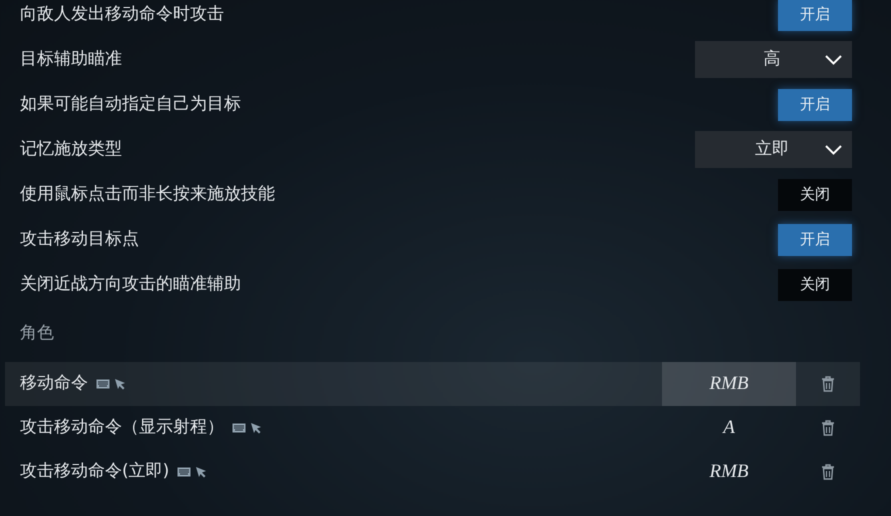 This screenshot has height=516, width=891. Describe the element at coordinates (432, 384) in the screenshot. I see `keybind-row: 移动命令 RMB` at that location.